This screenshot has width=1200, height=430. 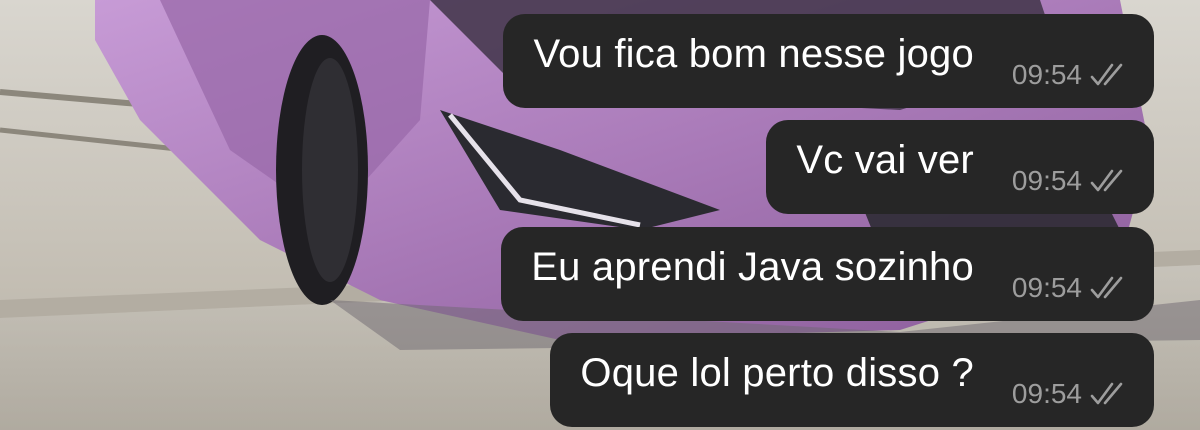 I want to click on message-text: Vou fica bom nesse jogo, so click(x=753, y=54).